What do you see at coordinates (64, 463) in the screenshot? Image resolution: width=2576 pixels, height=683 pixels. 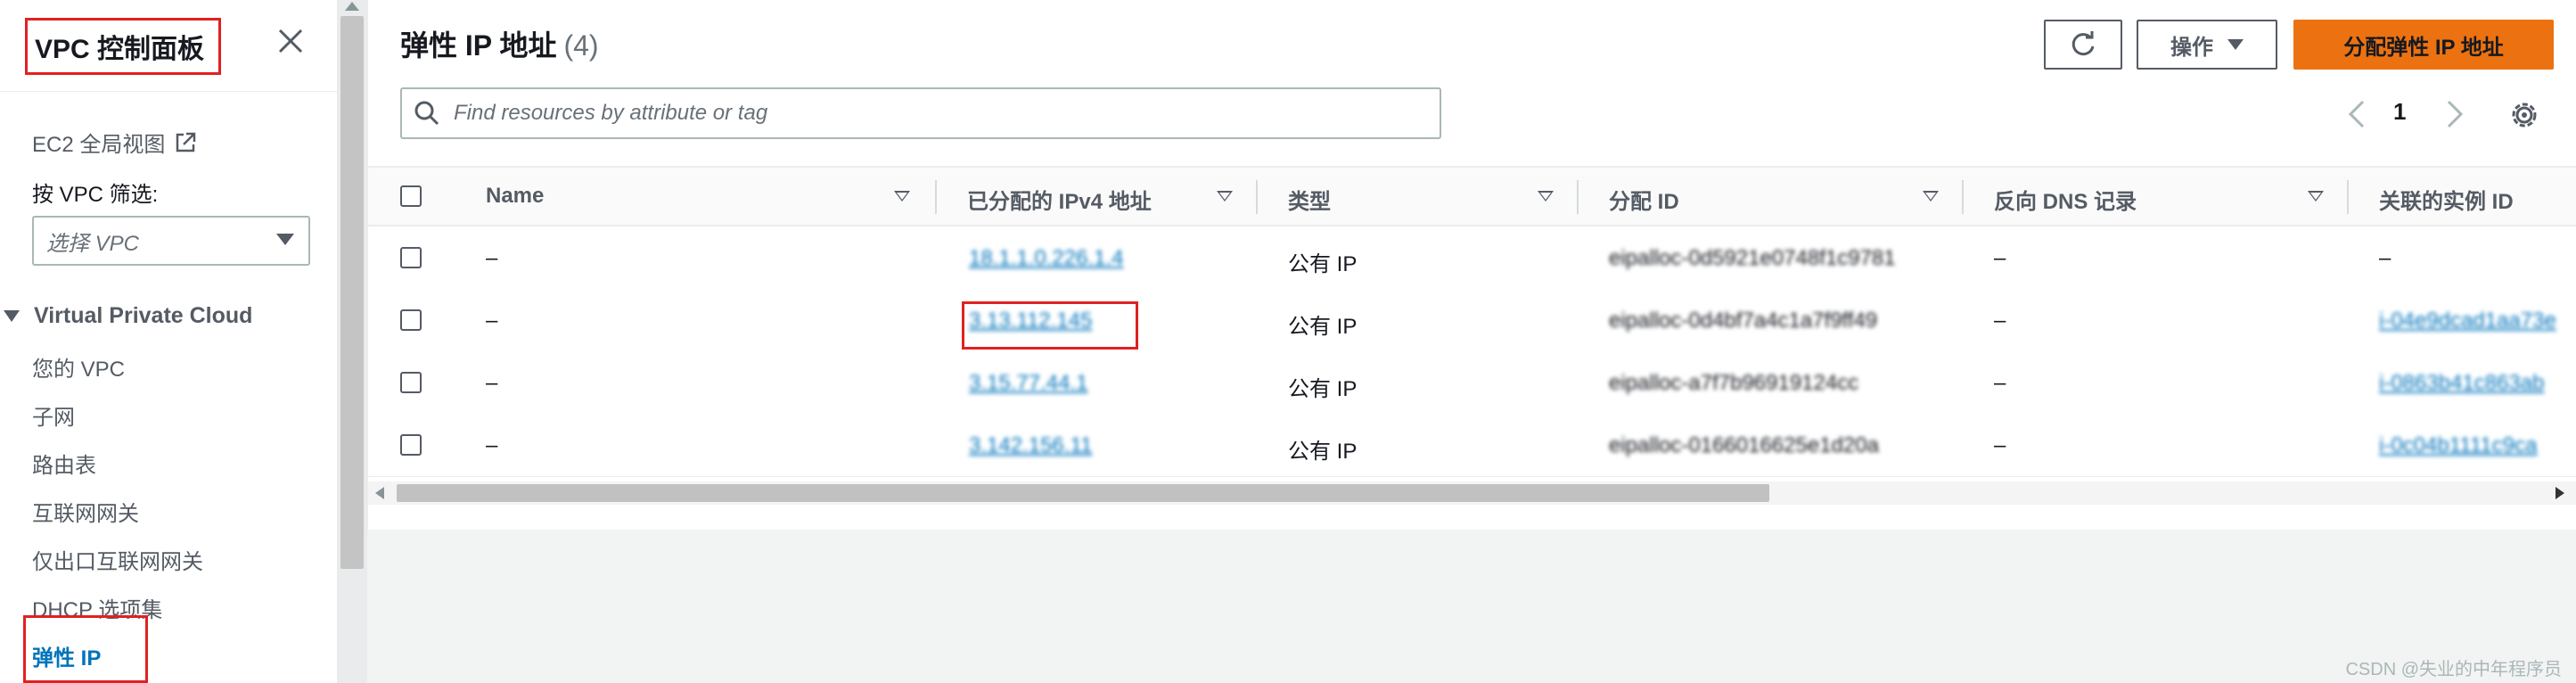 I see `nav-route-tables: 路由表` at bounding box center [64, 463].